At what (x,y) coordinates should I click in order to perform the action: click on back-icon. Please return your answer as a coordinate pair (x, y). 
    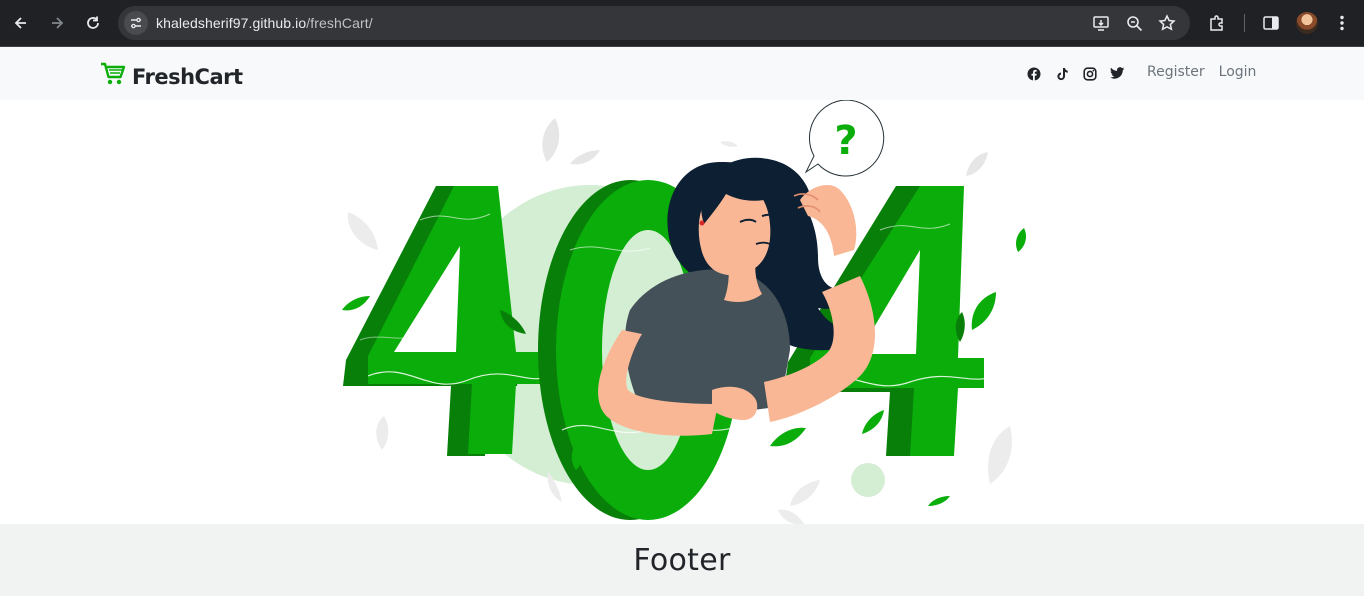
    Looking at the image, I should click on (21, 23).